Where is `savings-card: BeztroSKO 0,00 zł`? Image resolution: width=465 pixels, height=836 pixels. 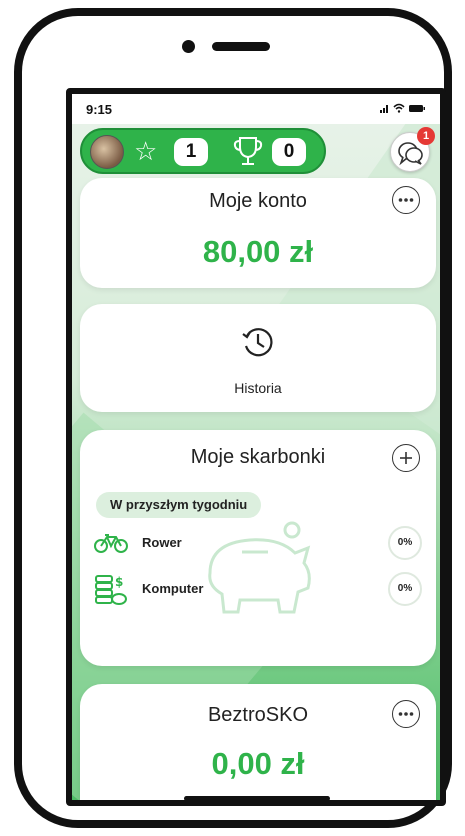 savings-card: BeztroSKO 0,00 zł is located at coordinates (258, 742).